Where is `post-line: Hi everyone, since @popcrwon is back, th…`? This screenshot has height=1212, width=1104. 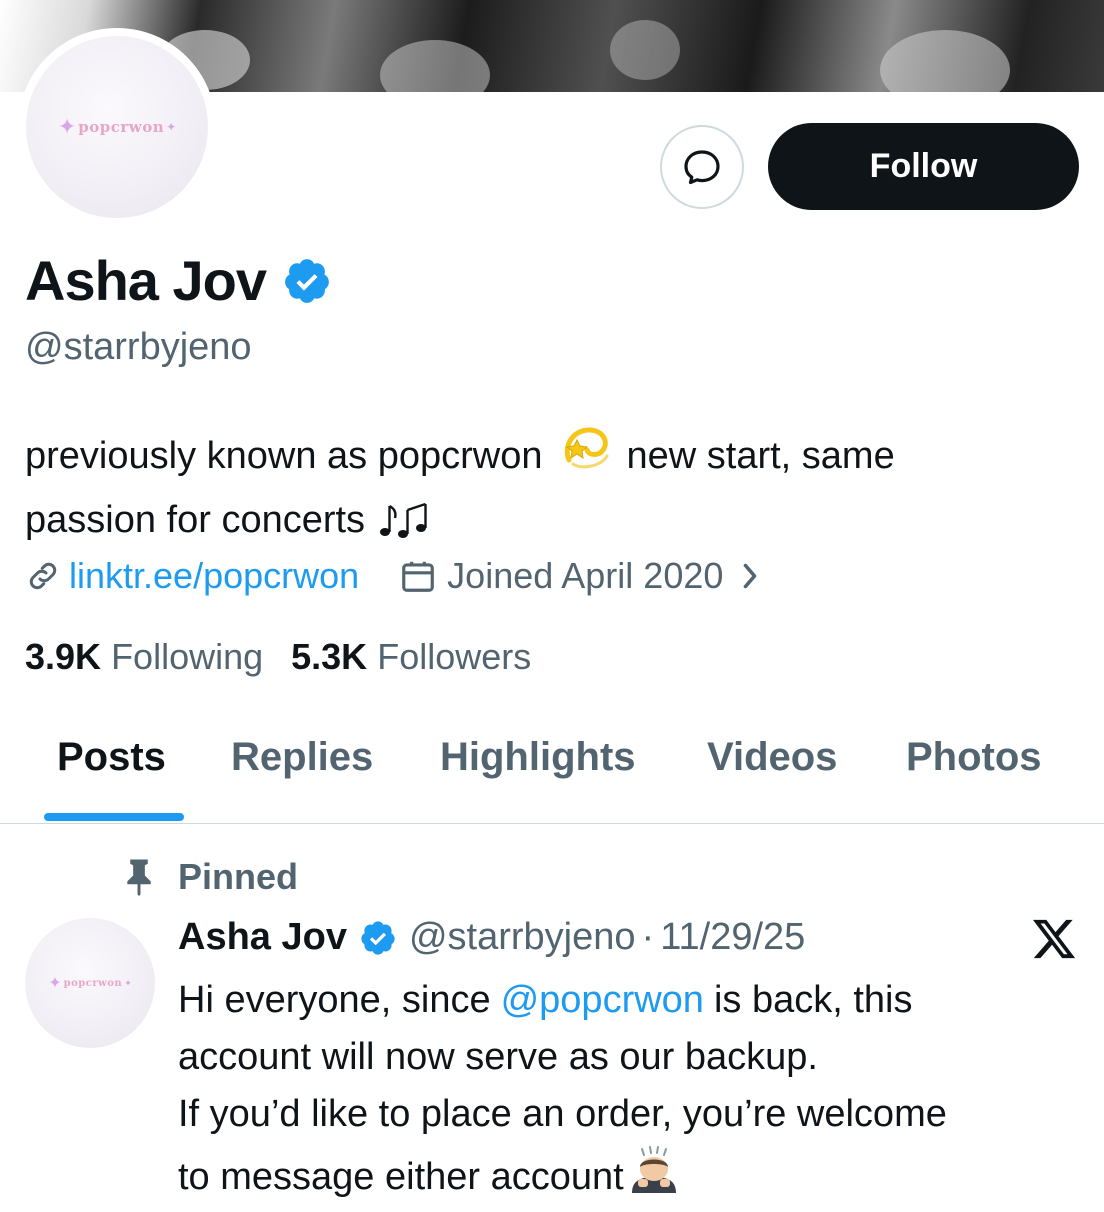 post-line: Hi everyone, since @popcrwon is back, th… is located at coordinates (633, 1000).